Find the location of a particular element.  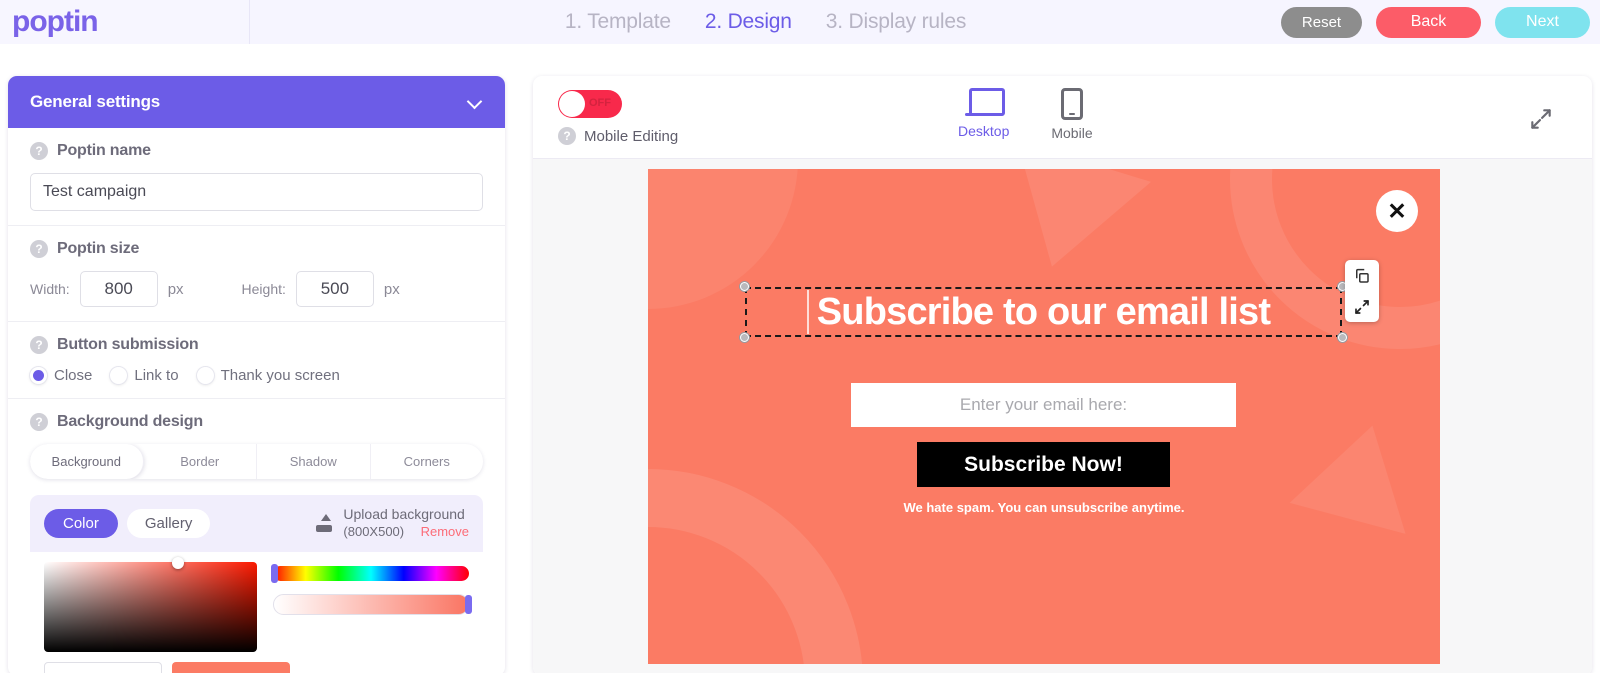

remove-background-link: Remove is located at coordinates (445, 531).